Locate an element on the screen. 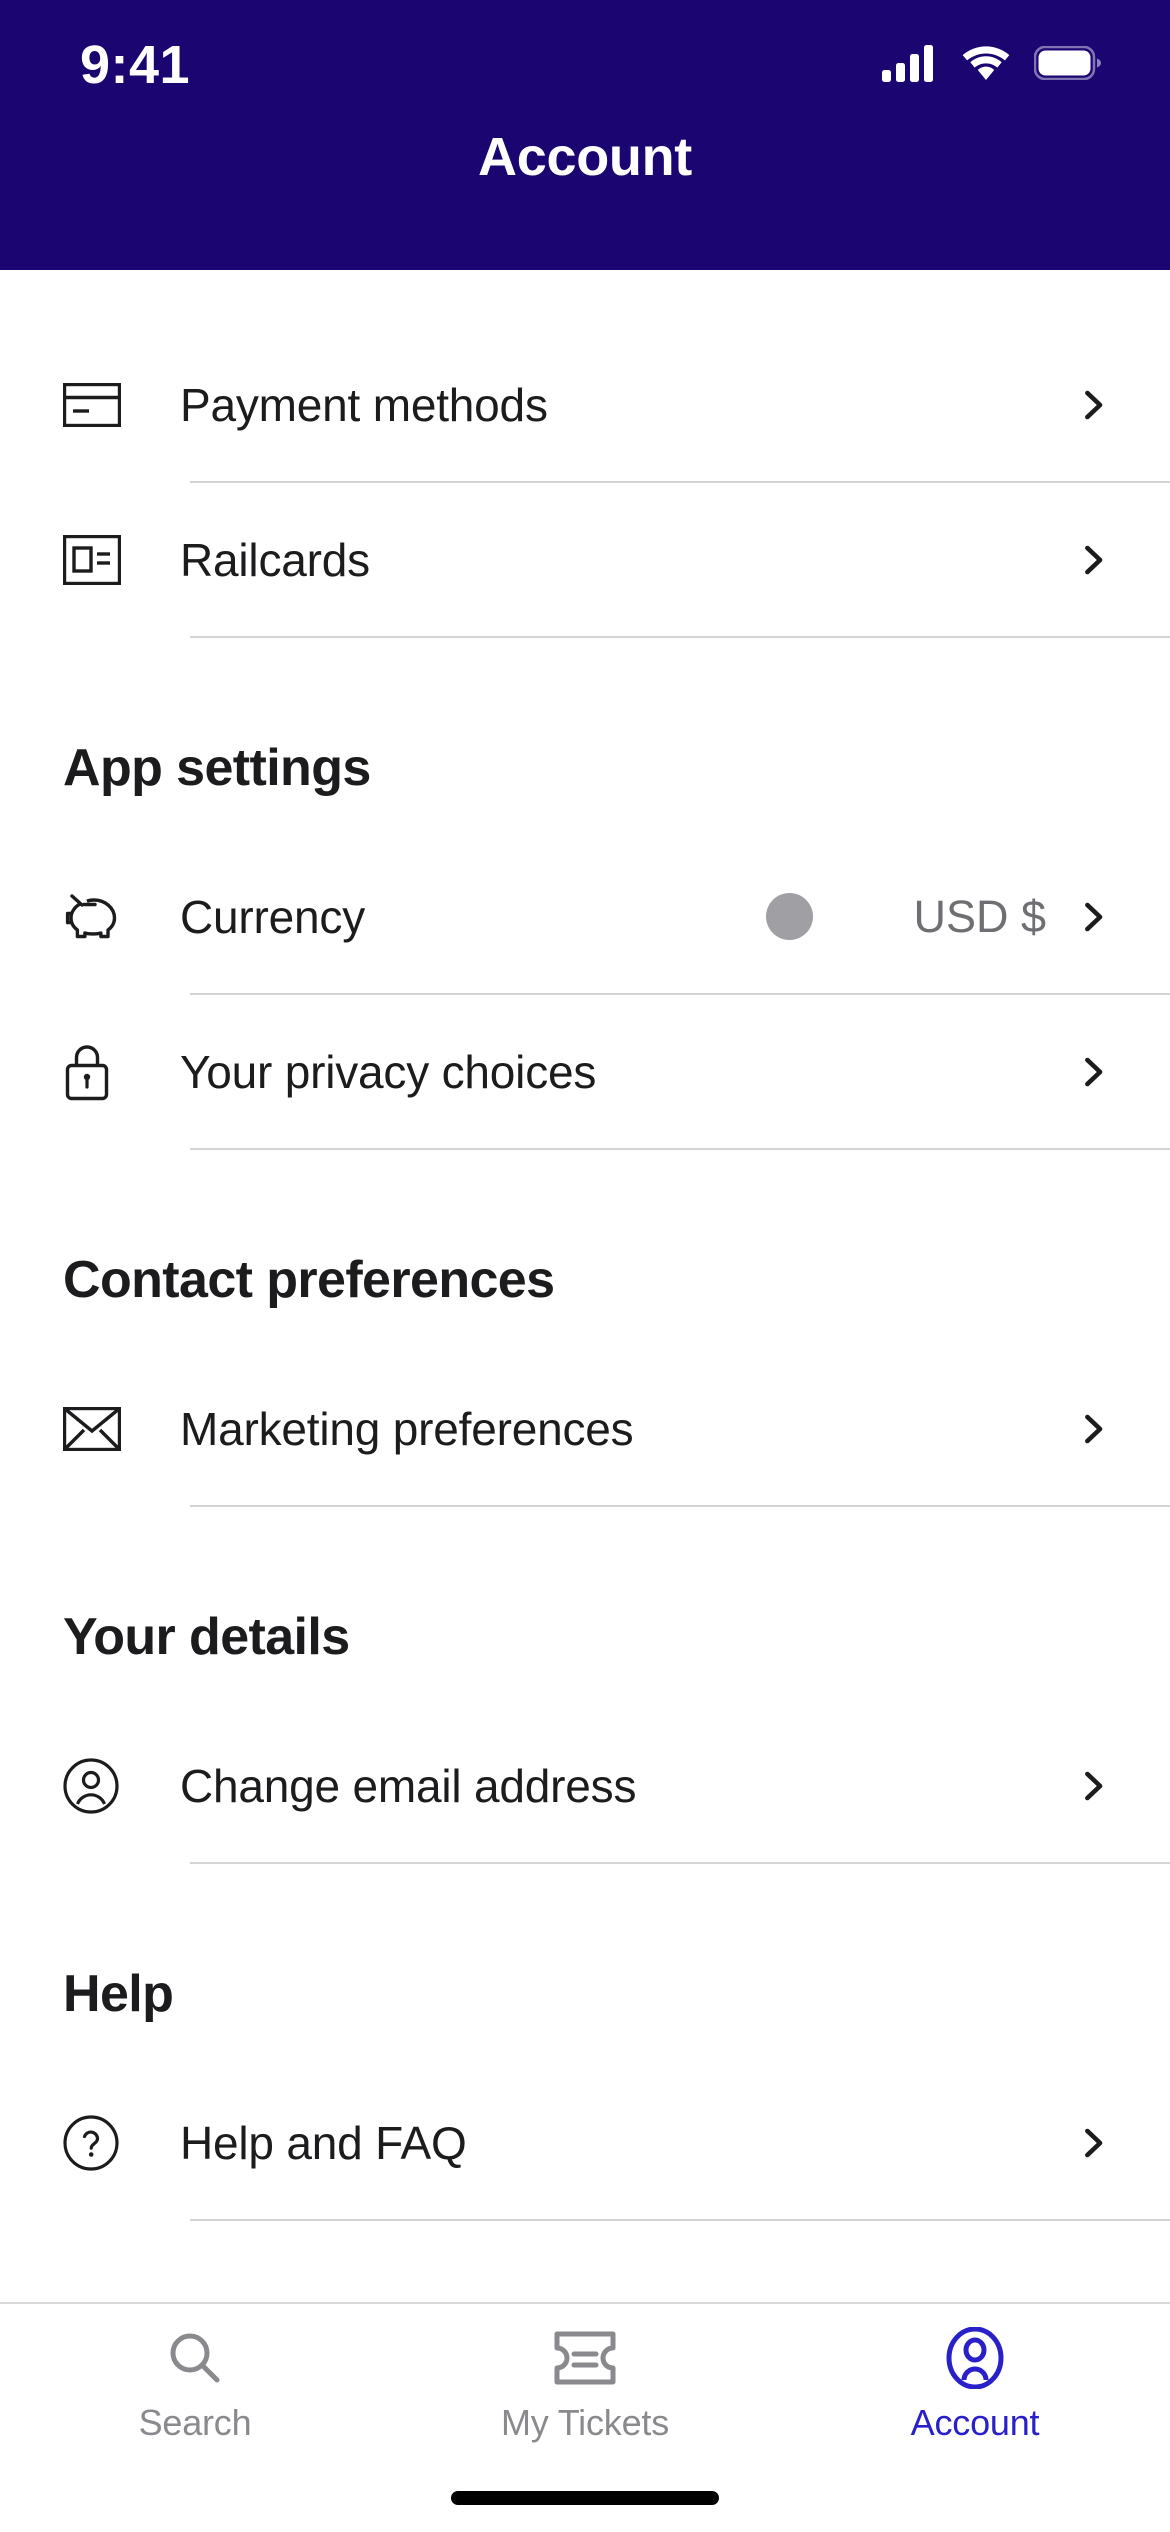  list-item-label: Help and FAQ is located at coordinates (323, 2142).